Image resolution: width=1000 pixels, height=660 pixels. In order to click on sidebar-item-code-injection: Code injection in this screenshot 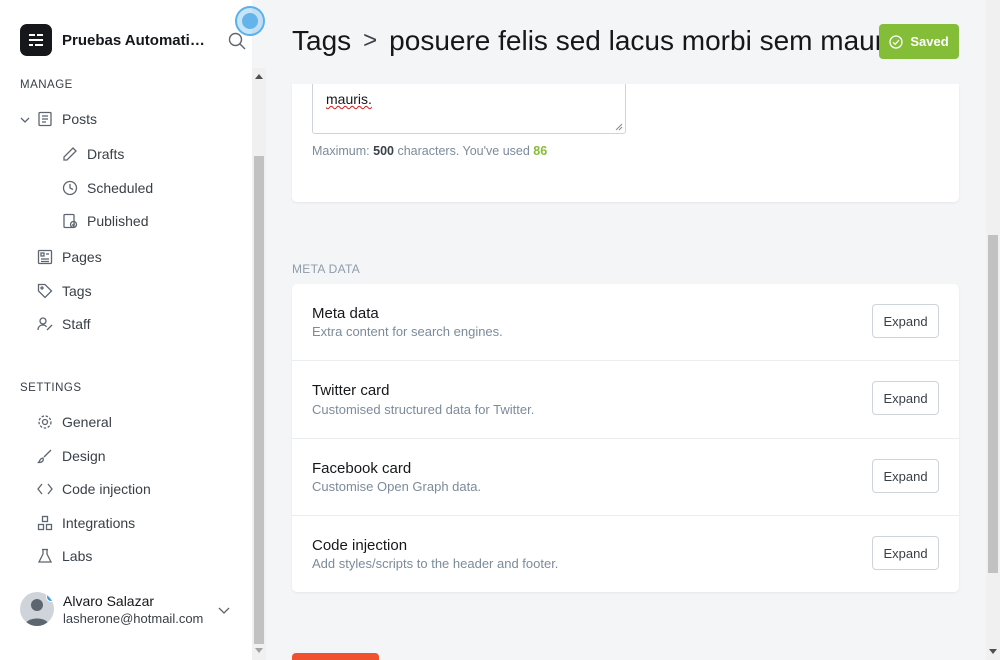, I will do `click(94, 489)`.